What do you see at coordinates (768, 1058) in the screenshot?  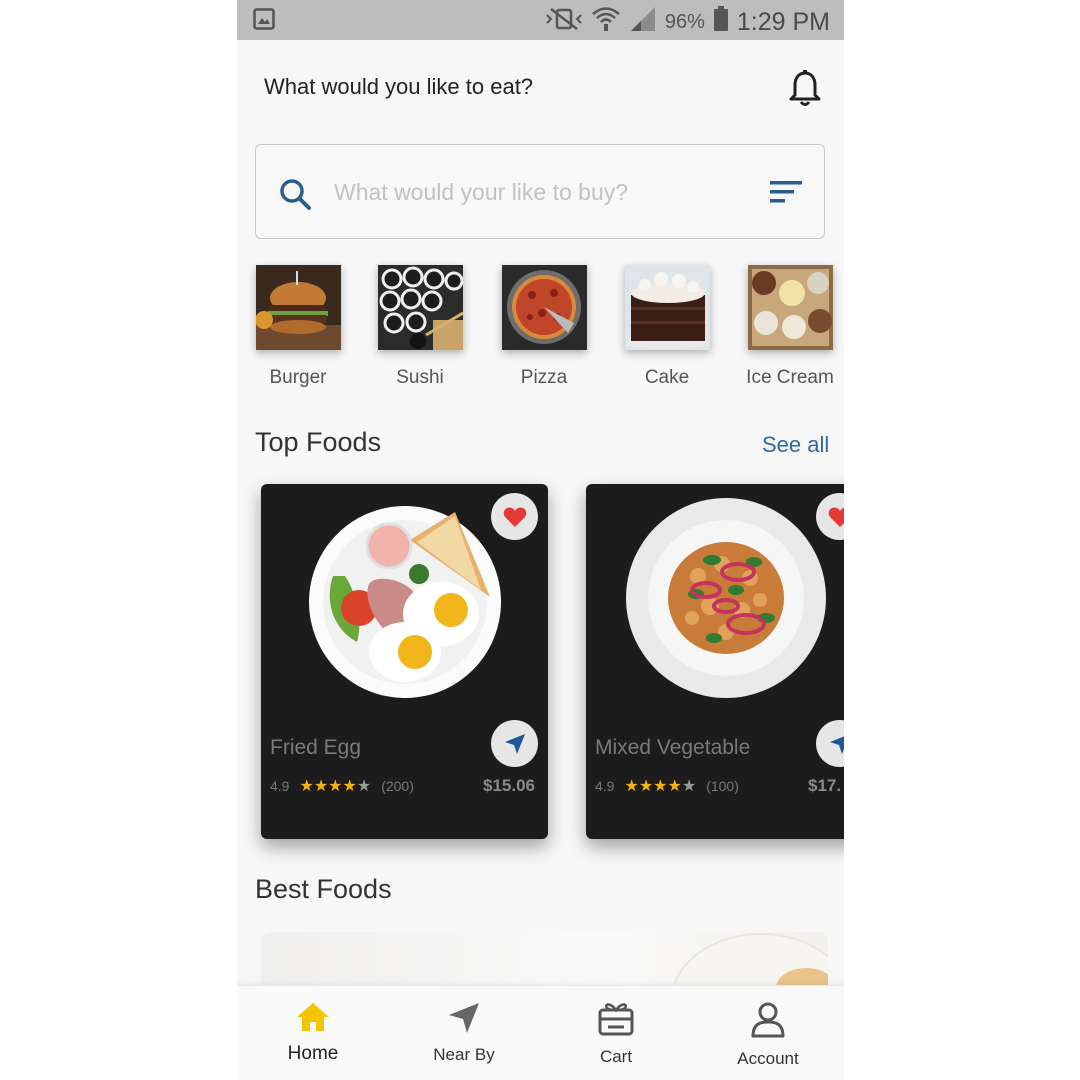 I see `nav-label: Account` at bounding box center [768, 1058].